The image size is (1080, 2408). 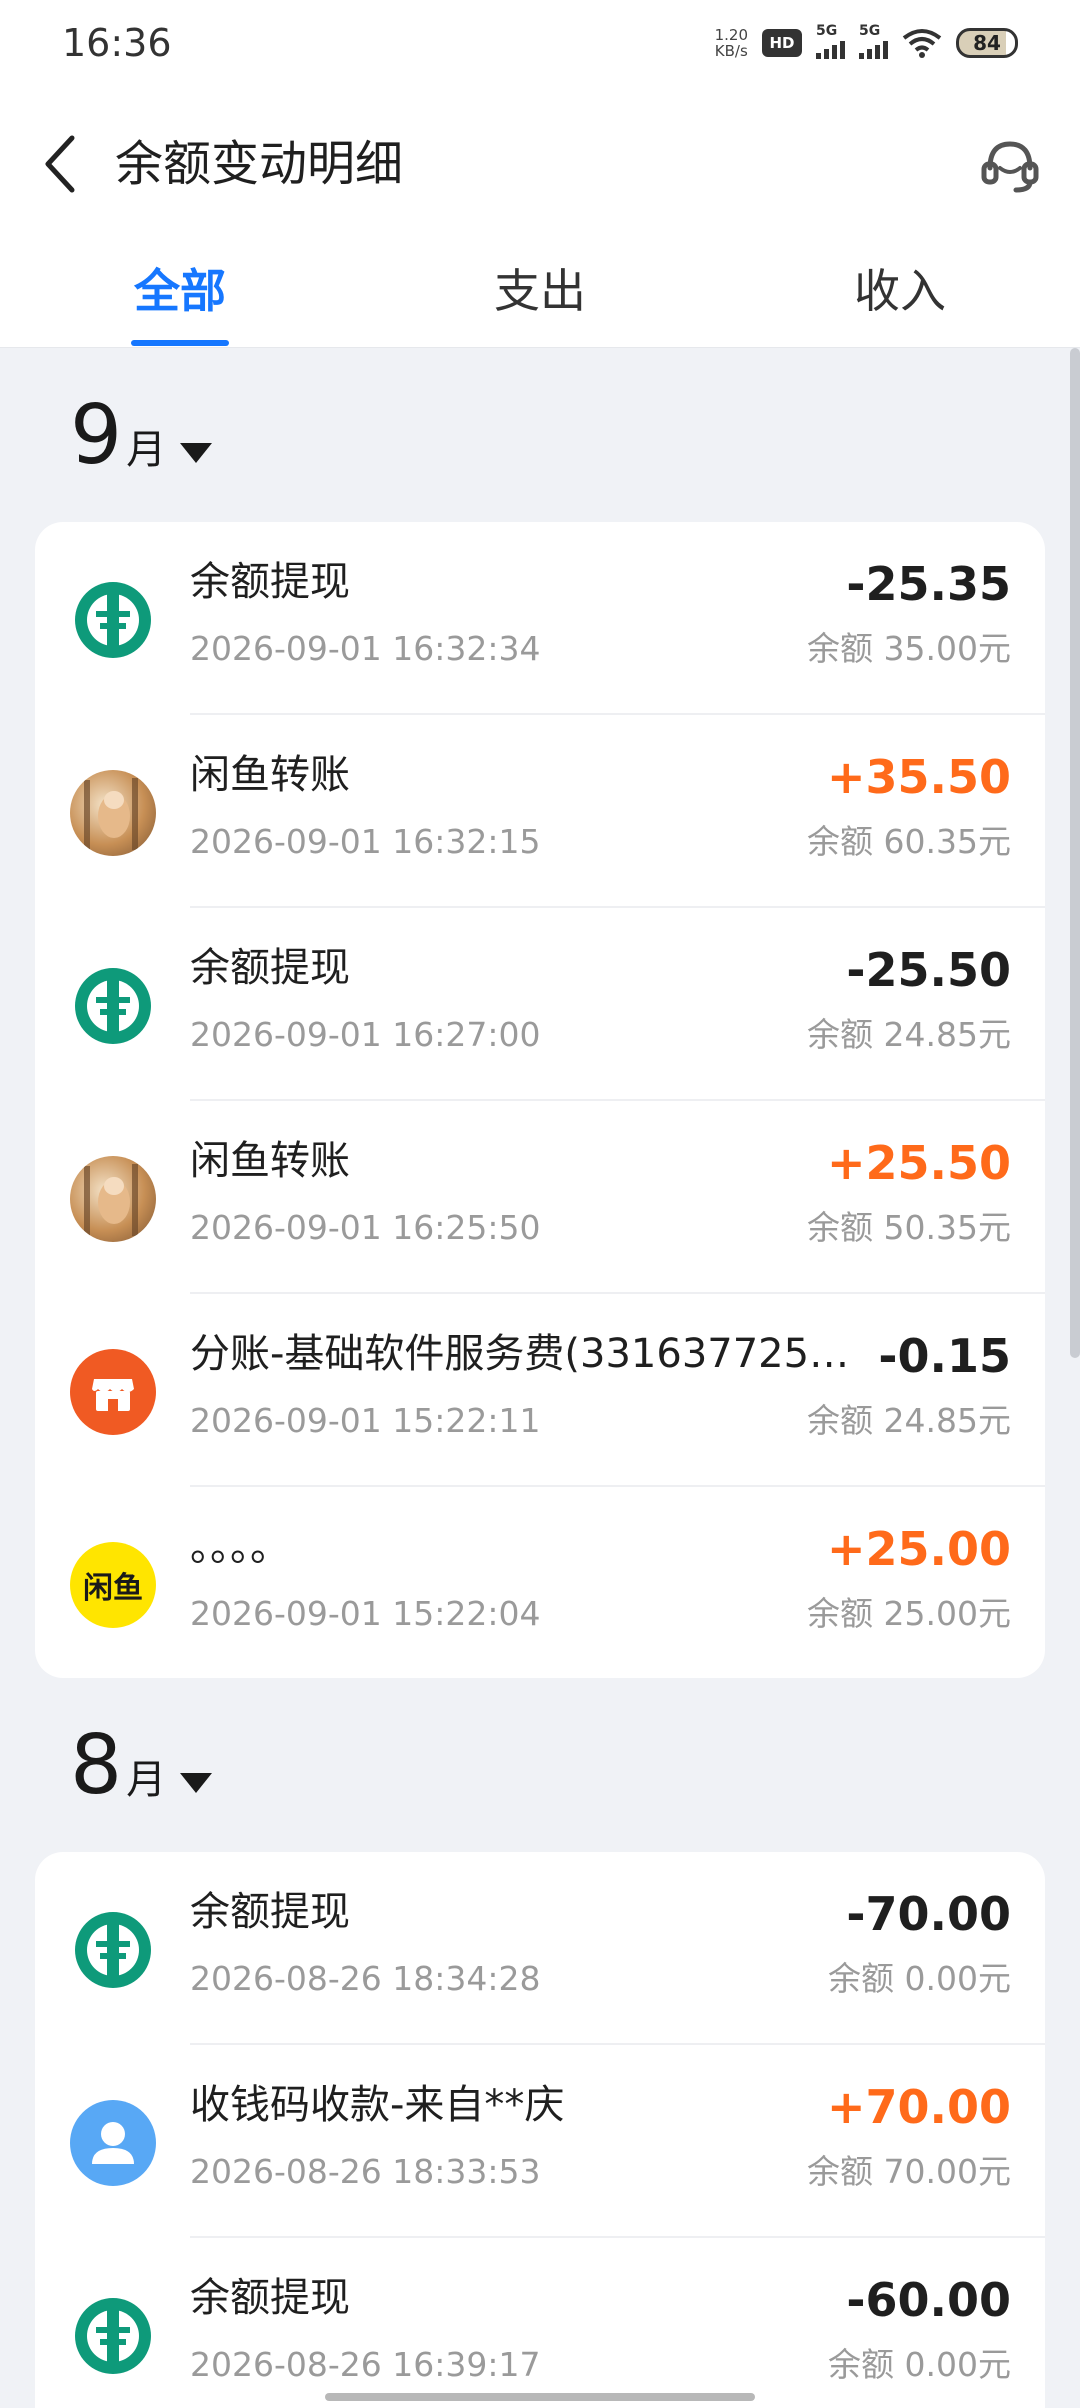 I want to click on transaction-title: 。。。。, so click(x=240, y=1547).